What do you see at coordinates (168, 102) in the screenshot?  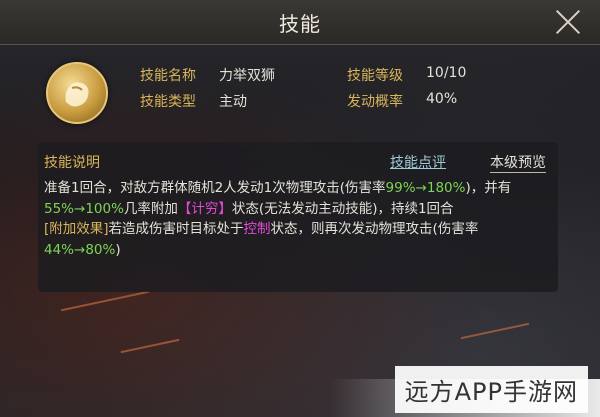 I see `skill-type-label: 技能类型` at bounding box center [168, 102].